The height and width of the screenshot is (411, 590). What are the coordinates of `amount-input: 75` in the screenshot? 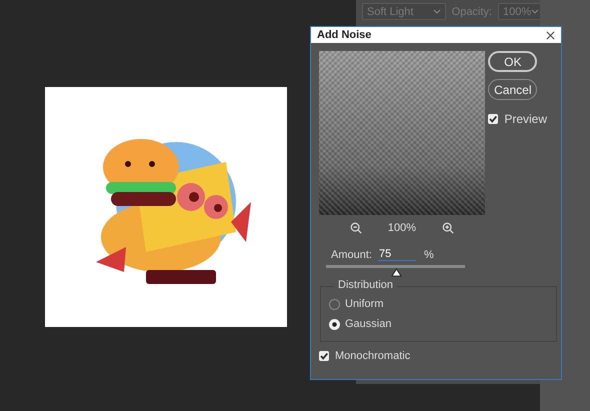 It's located at (397, 254).